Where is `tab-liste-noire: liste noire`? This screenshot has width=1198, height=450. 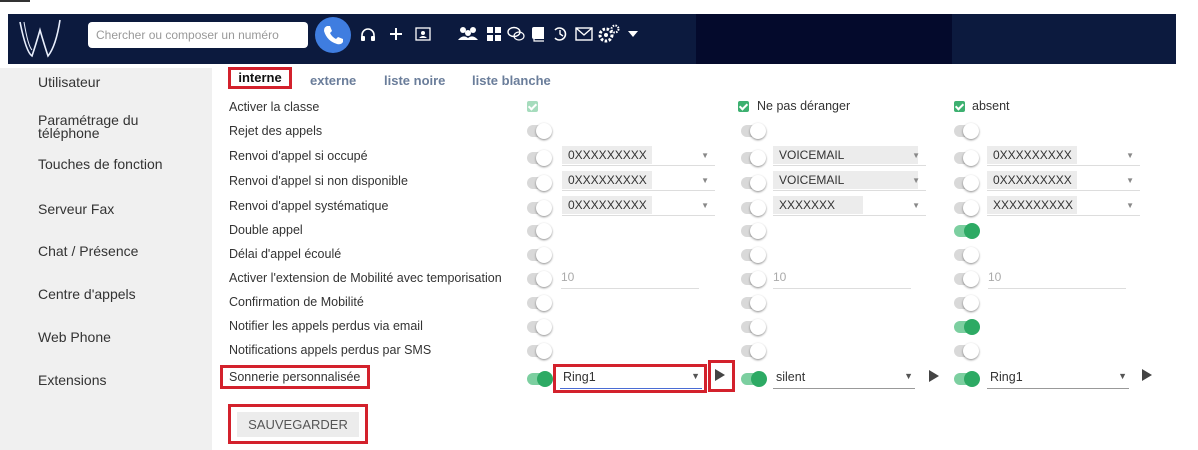 tab-liste-noire: liste noire is located at coordinates (414, 80).